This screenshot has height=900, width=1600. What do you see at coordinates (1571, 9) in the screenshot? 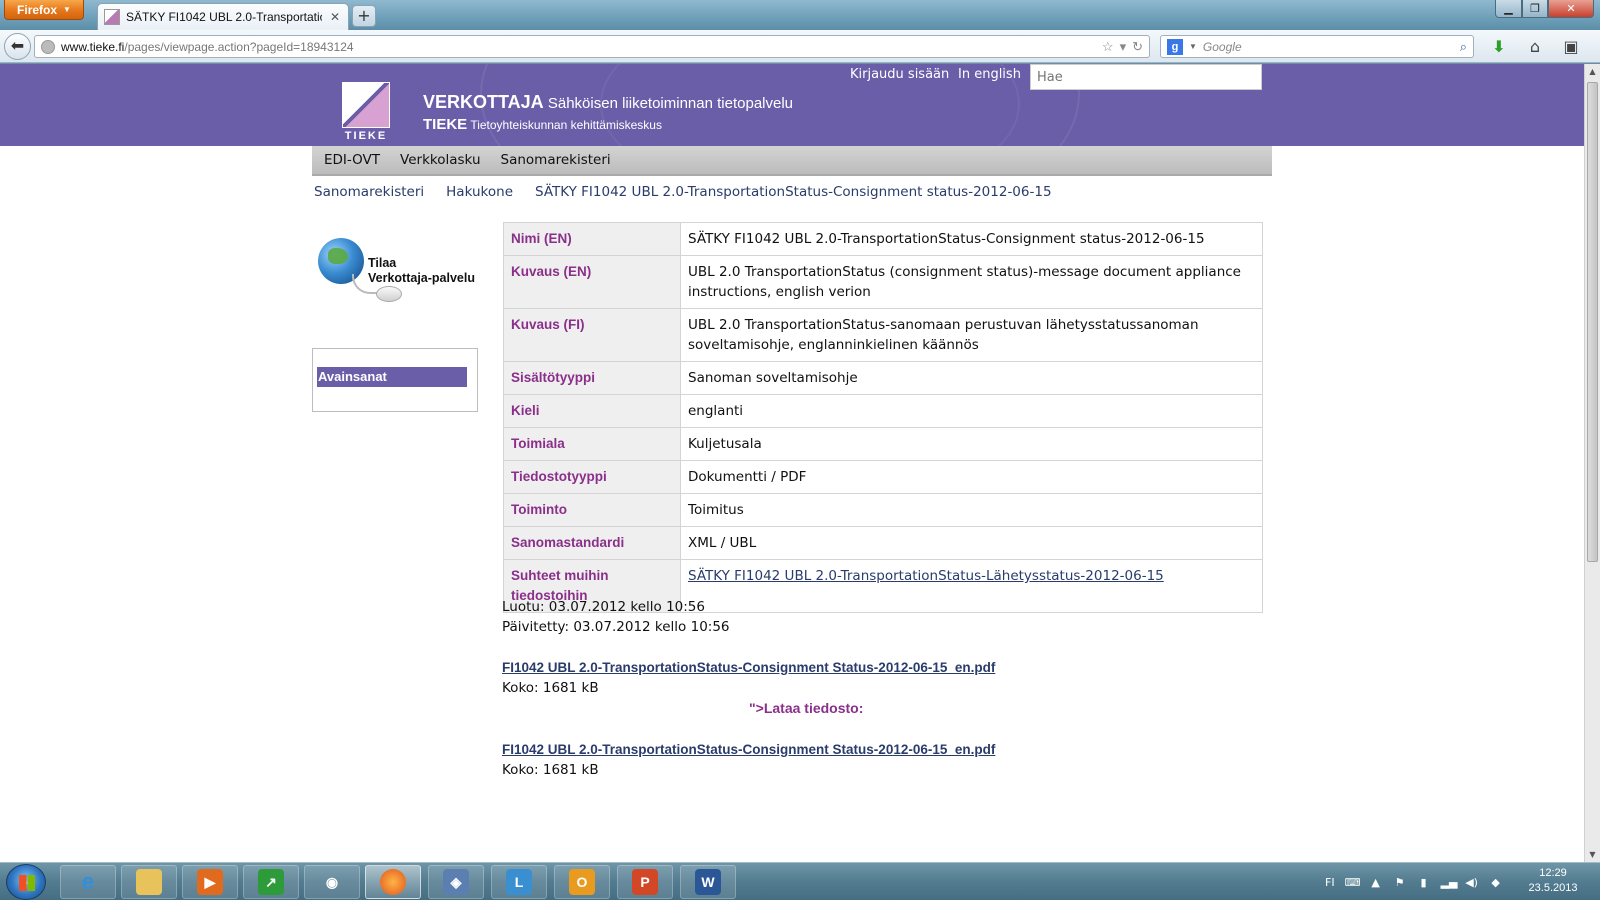
I see `close-window-button: ✕` at bounding box center [1571, 9].